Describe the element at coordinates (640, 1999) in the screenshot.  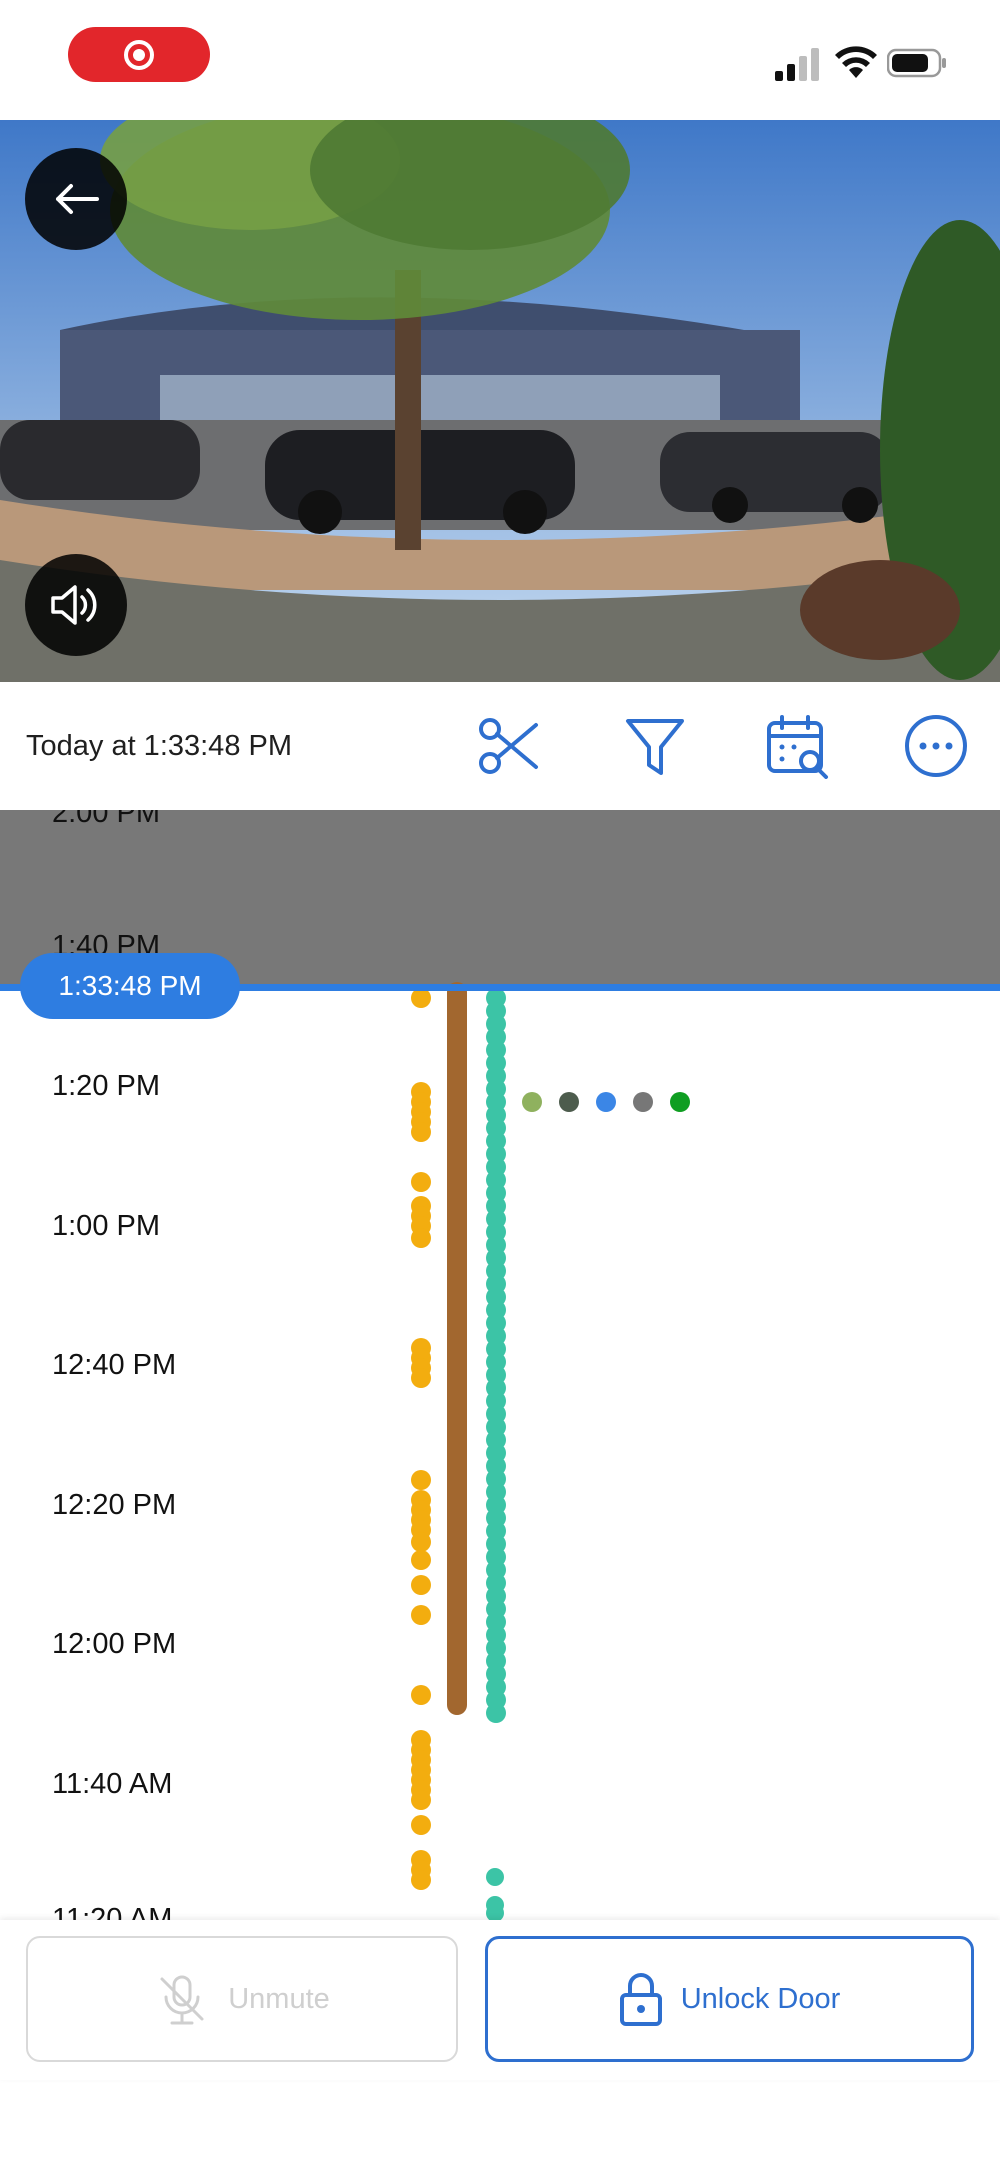
I see `lock-icon` at that location.